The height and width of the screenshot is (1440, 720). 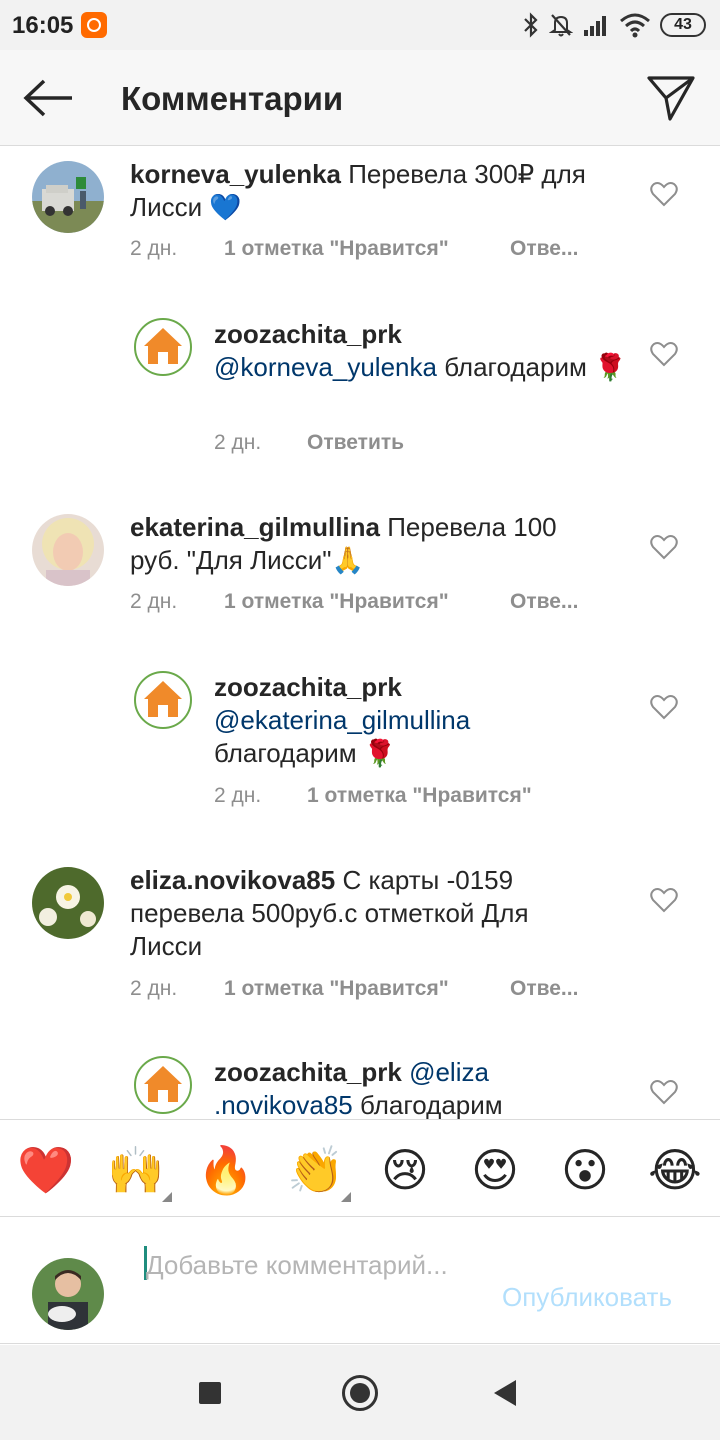 What do you see at coordinates (427, 1104) in the screenshot?
I see `comment-body: благодарим` at bounding box center [427, 1104].